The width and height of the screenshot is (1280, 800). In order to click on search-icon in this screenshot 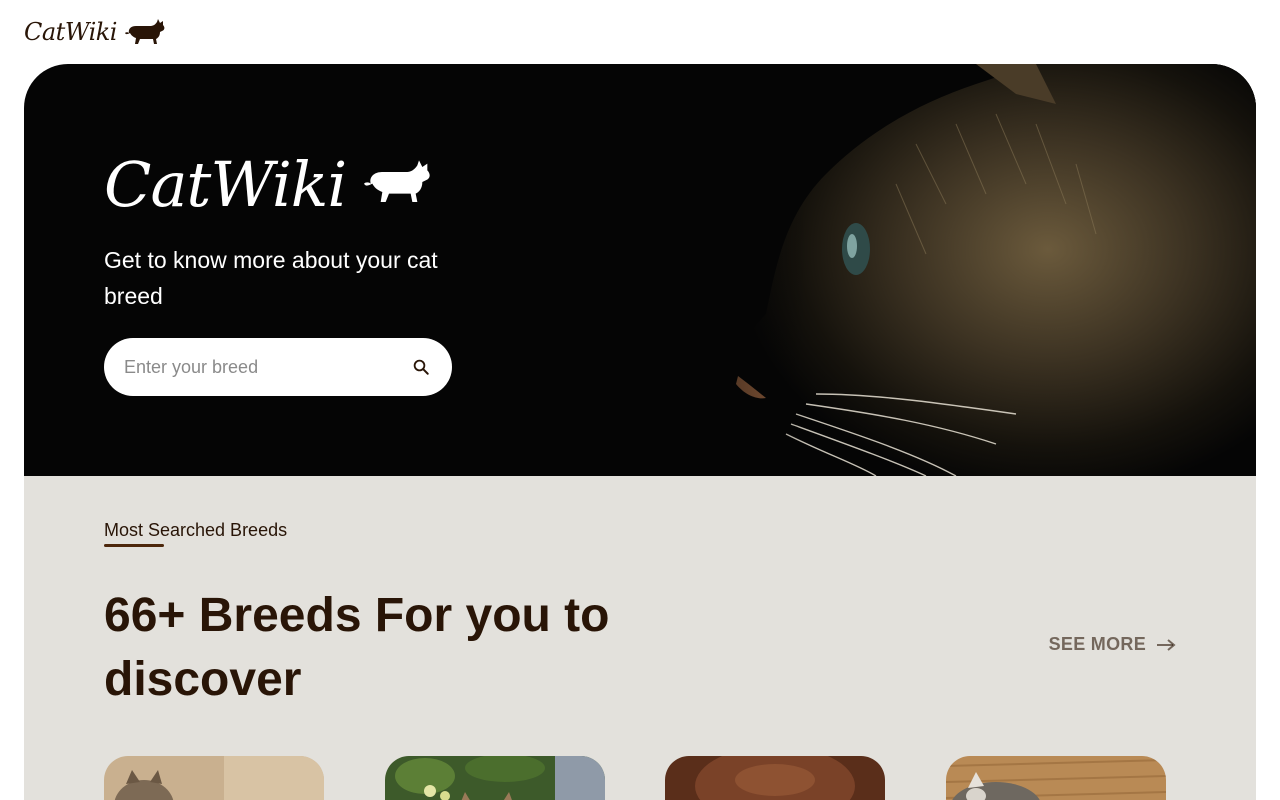, I will do `click(421, 367)`.